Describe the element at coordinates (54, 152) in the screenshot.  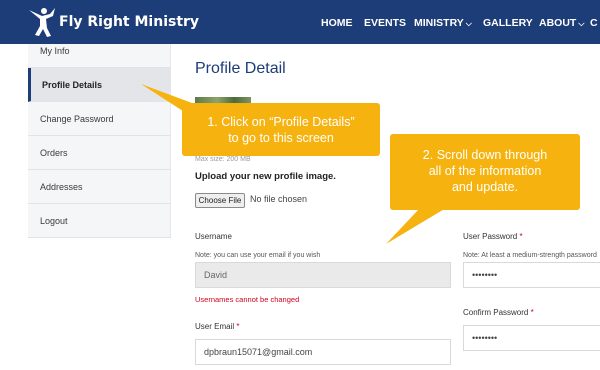
I see `sidebar-item-label: Orders` at that location.